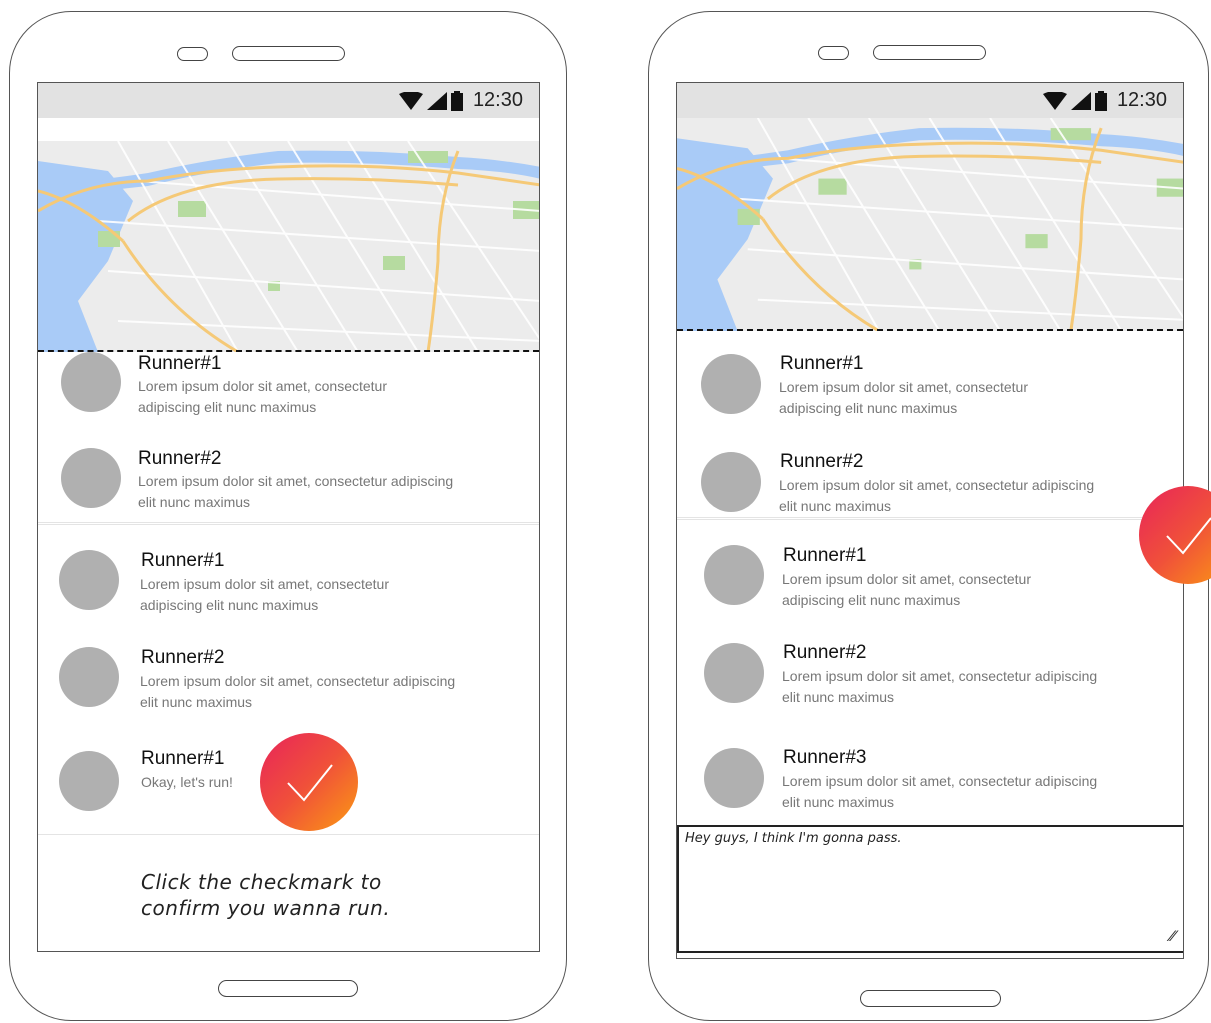  Describe the element at coordinates (930, 330) in the screenshot. I see `map-divider` at that location.